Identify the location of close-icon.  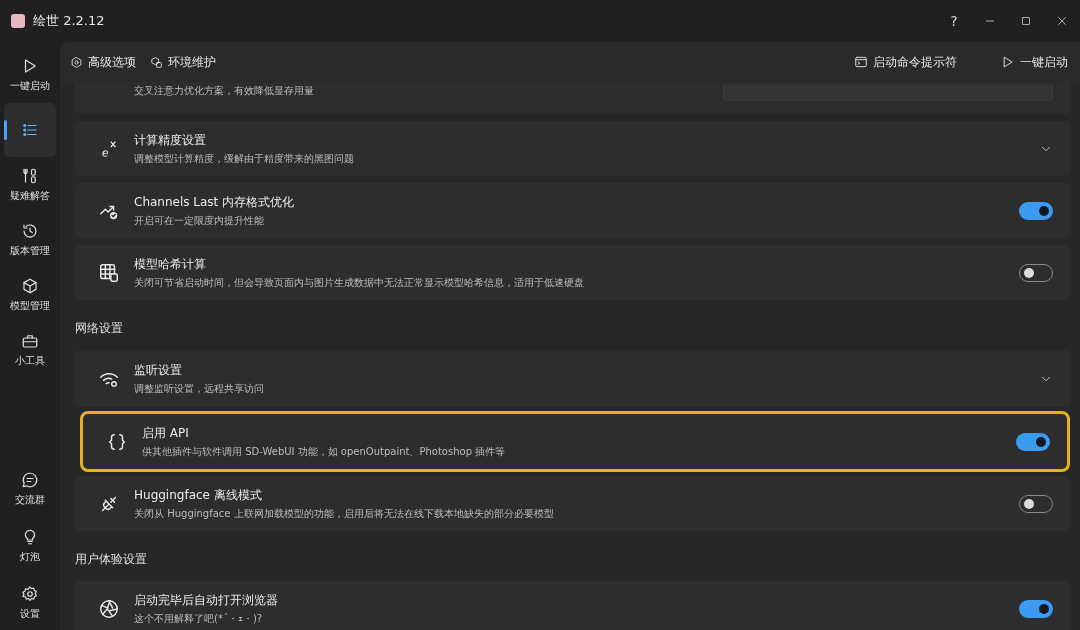
(1062, 21).